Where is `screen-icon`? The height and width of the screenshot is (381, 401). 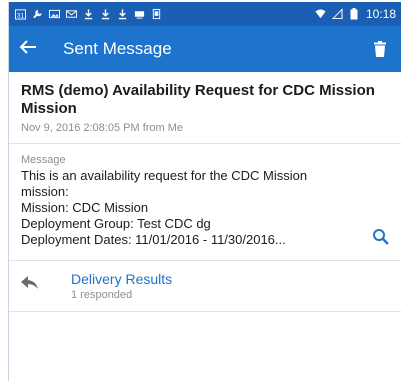
screen-icon is located at coordinates (139, 14).